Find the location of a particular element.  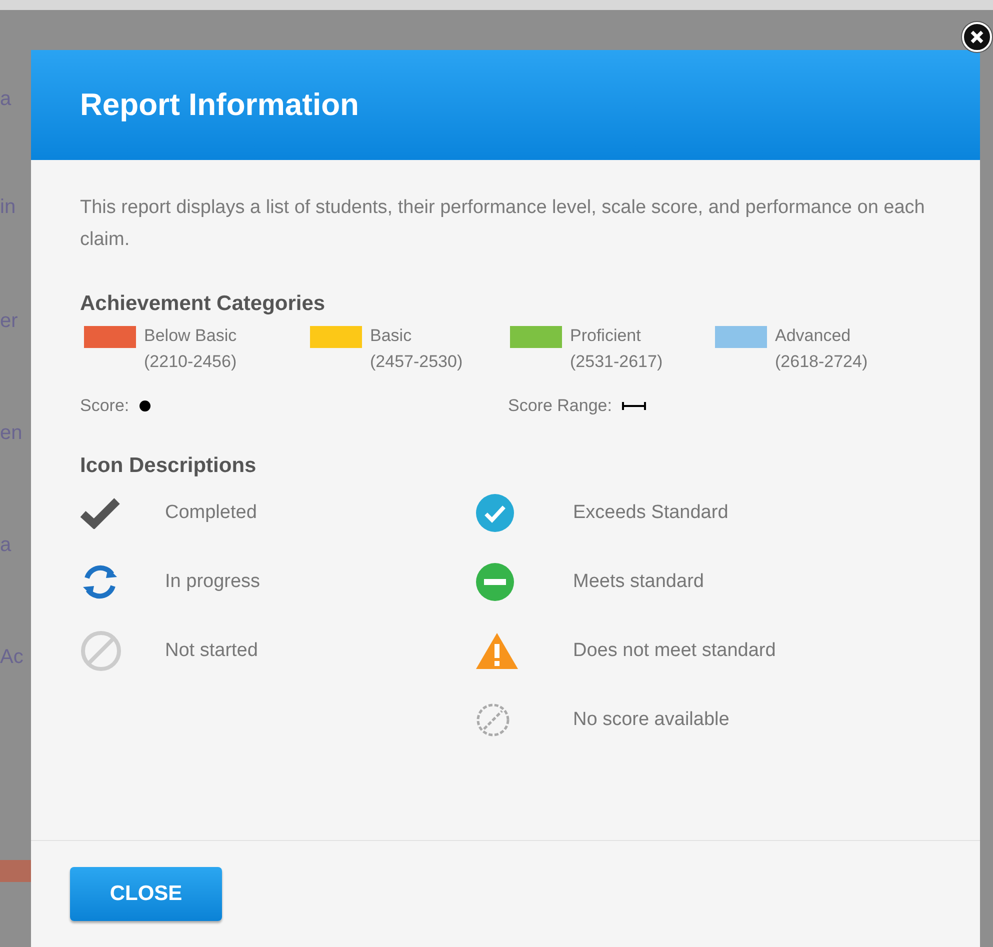

icon-description: Meets standard is located at coordinates (638, 582).